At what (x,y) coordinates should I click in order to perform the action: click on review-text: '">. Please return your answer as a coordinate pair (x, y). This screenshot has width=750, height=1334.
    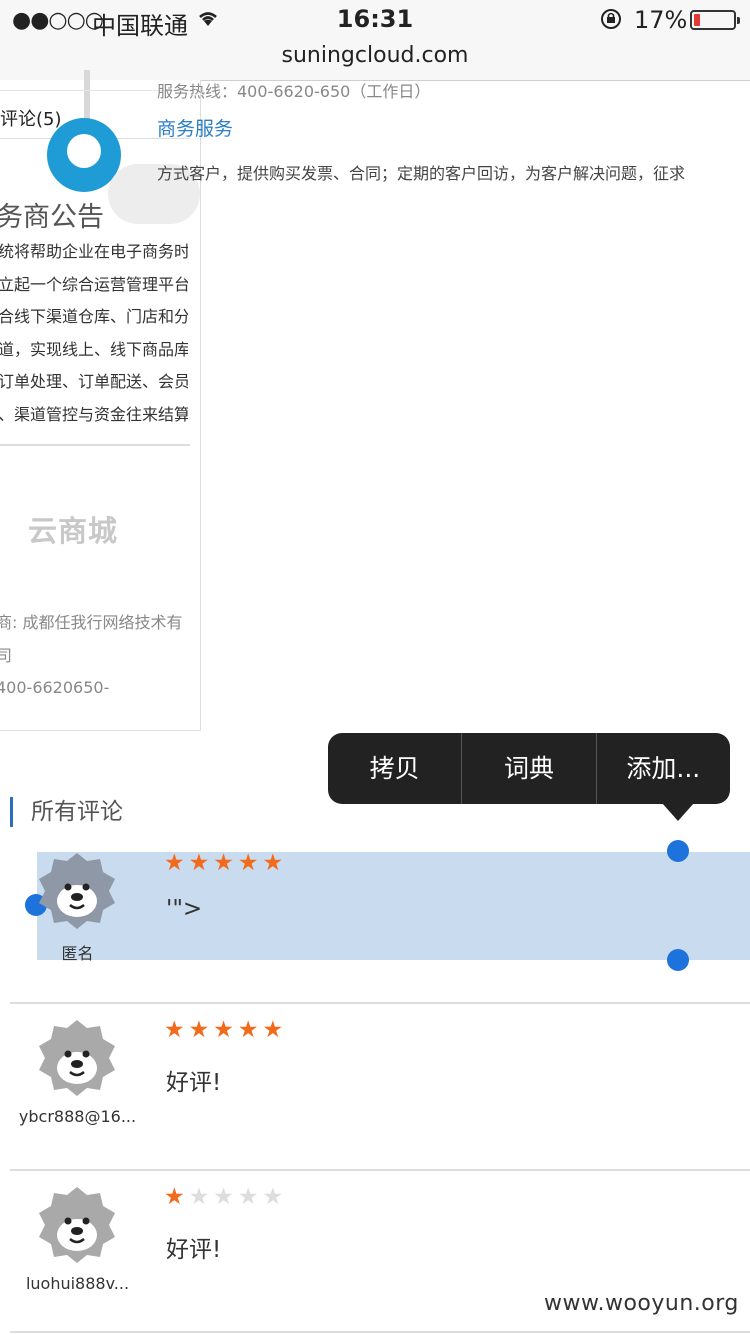
    Looking at the image, I should click on (184, 909).